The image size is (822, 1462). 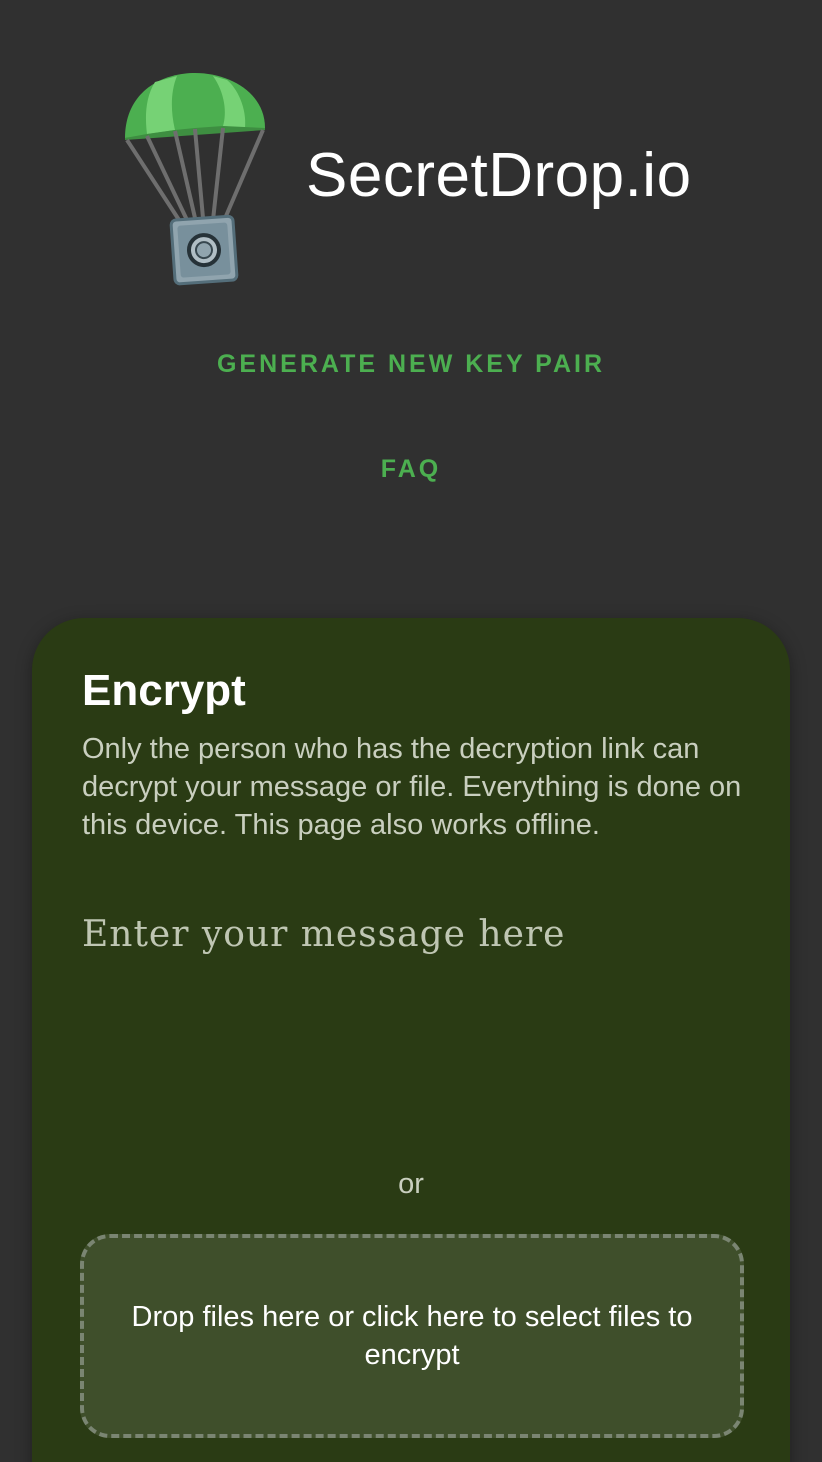 What do you see at coordinates (411, 364) in the screenshot?
I see `generate-key-pair-link: GENERATE NEW KEY PAIR` at bounding box center [411, 364].